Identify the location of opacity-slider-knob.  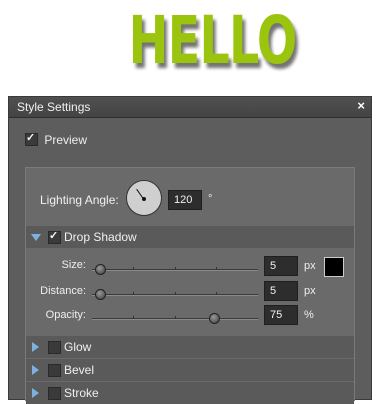
(214, 318).